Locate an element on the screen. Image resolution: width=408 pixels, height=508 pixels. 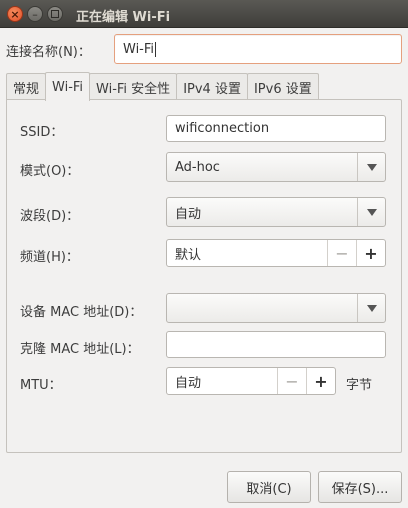
mode-value: Ad-hoc is located at coordinates (197, 167).